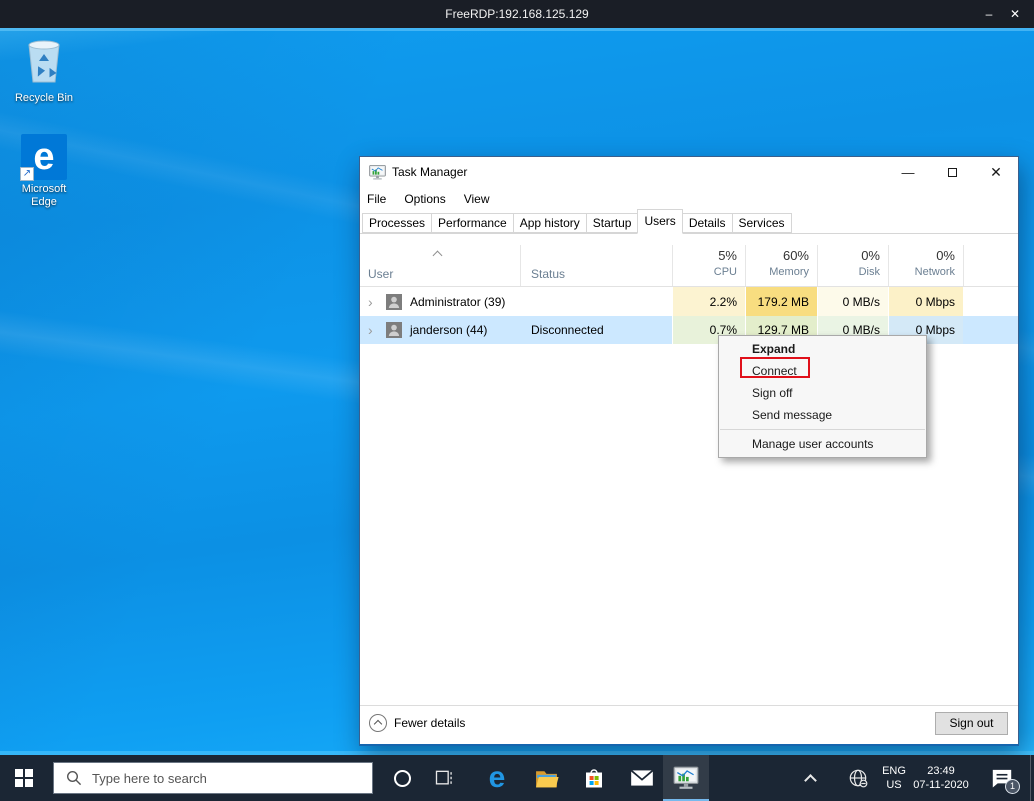 The width and height of the screenshot is (1034, 801). I want to click on taskbar-file-explorer-button, so click(546, 778).